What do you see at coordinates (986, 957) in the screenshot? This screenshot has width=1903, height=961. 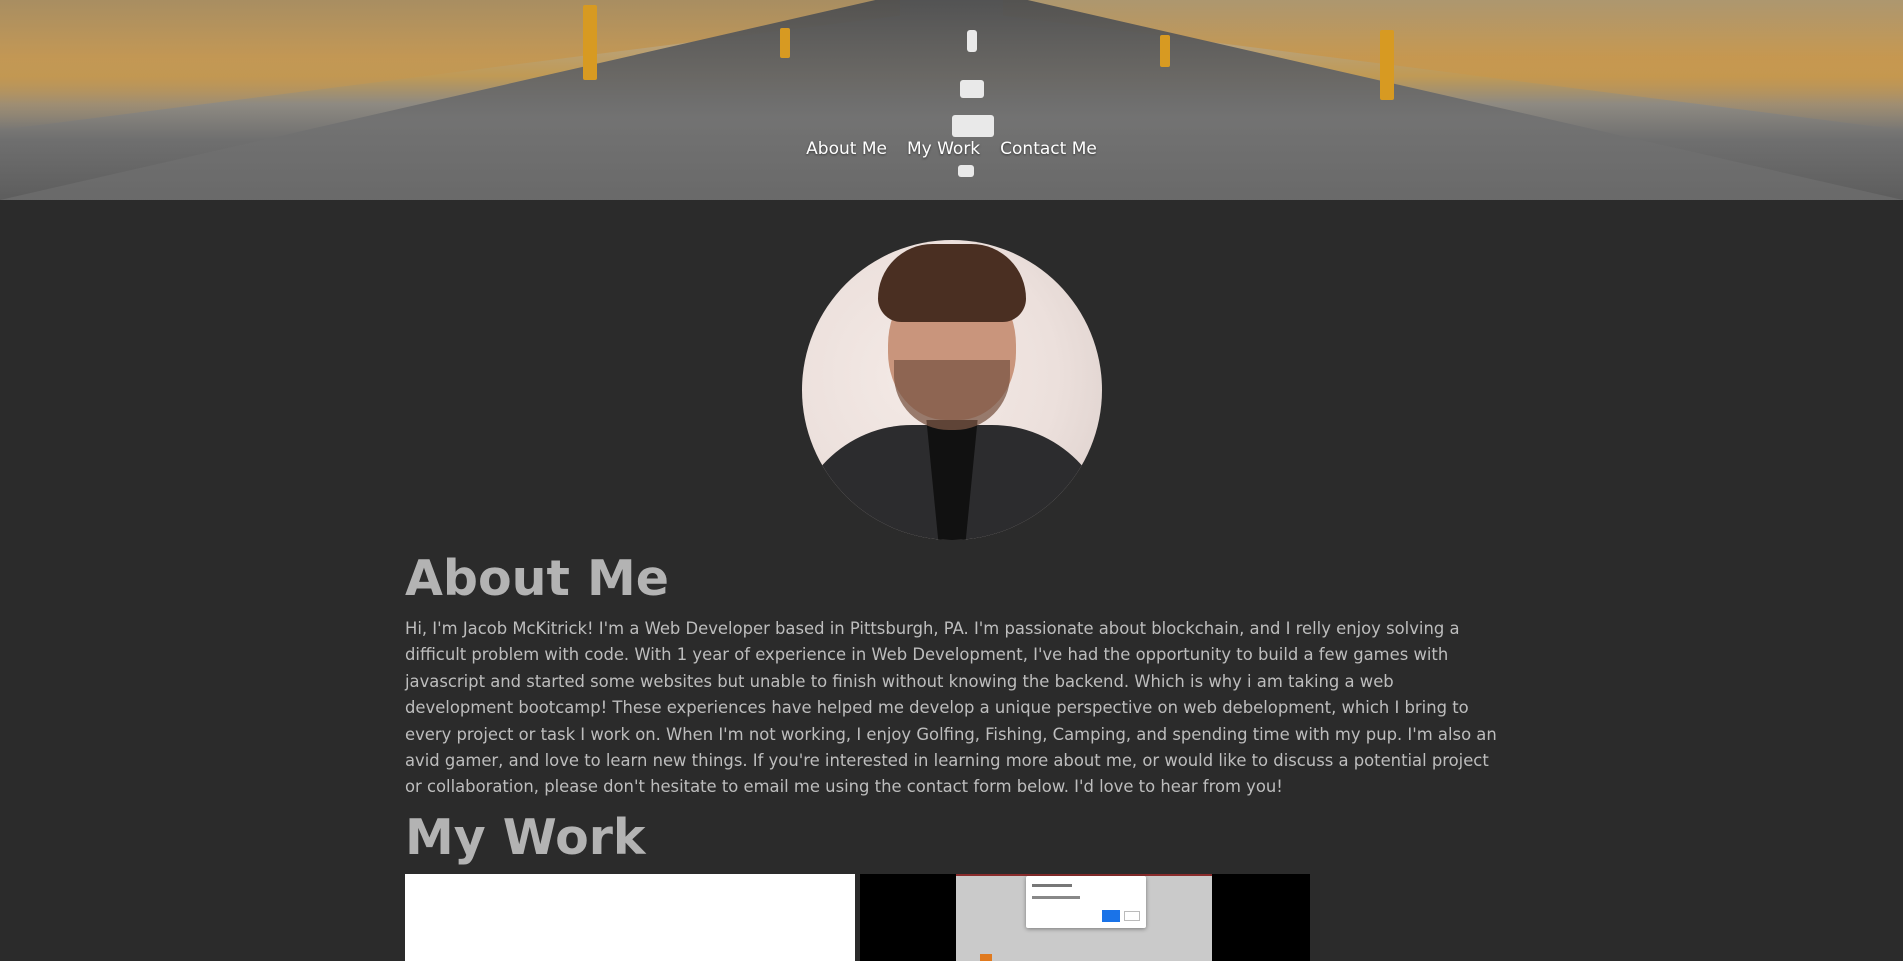 I see `game-player-sprite` at bounding box center [986, 957].